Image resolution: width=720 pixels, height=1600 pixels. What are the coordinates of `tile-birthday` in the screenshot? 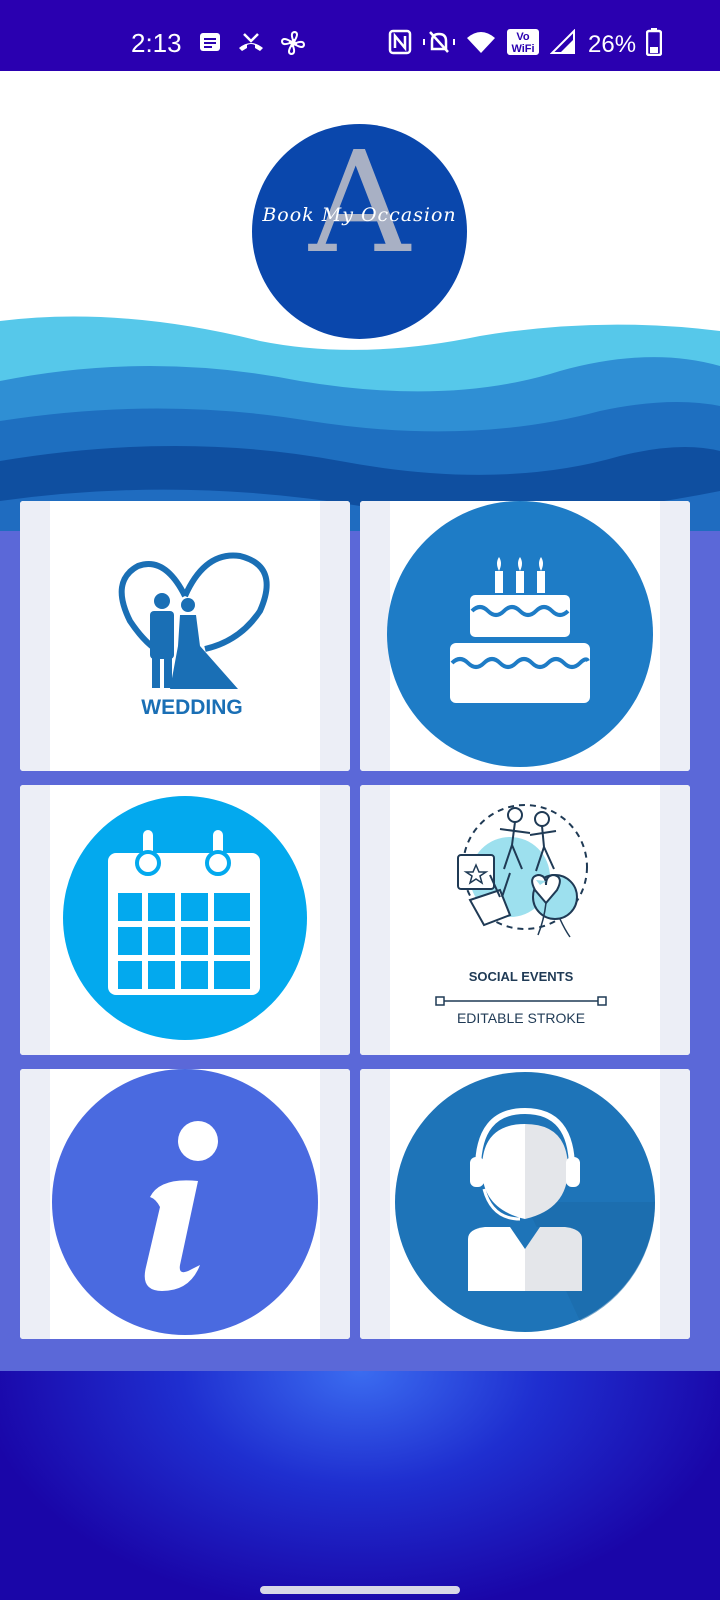 It's located at (525, 636).